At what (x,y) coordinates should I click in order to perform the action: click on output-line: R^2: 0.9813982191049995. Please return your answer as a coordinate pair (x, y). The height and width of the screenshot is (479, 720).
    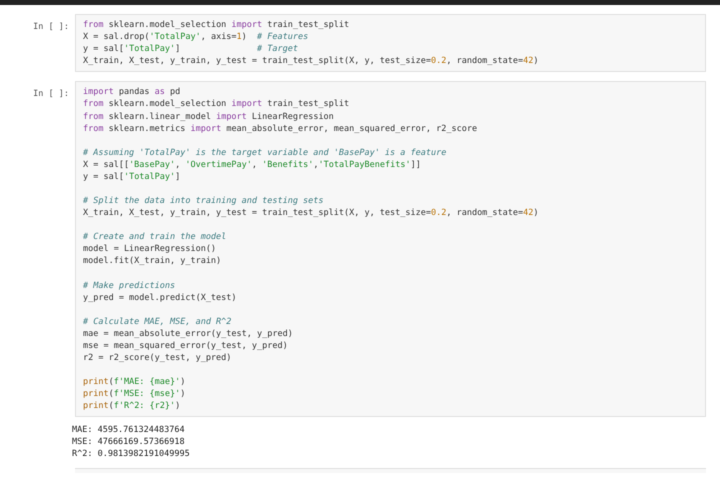
    Looking at the image, I should click on (131, 454).